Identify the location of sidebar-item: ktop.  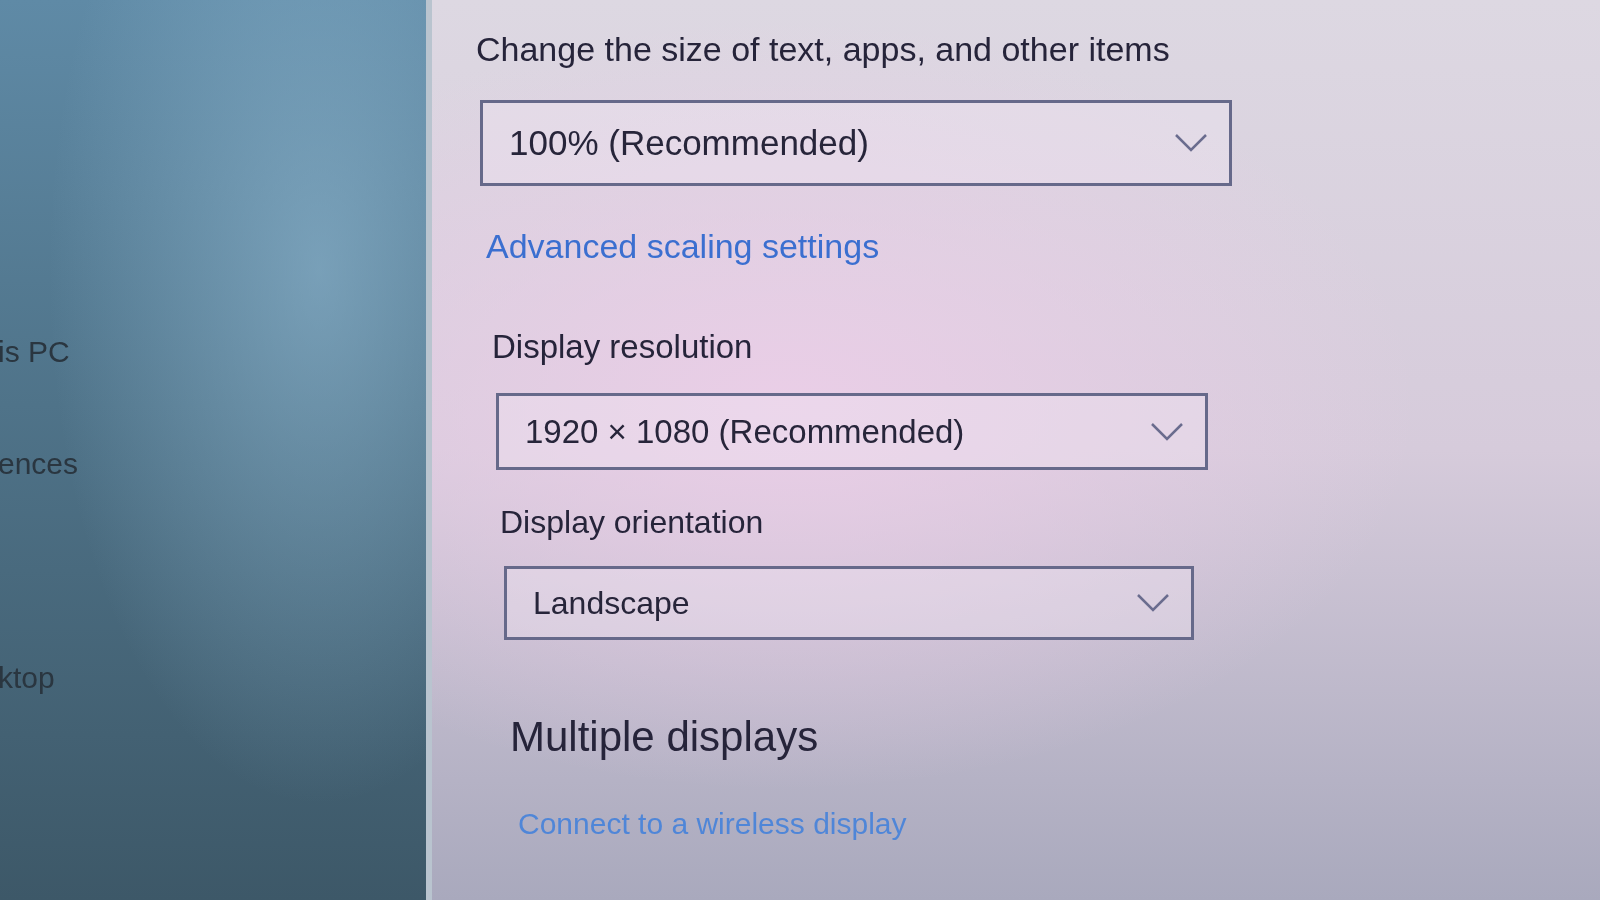
(27, 678).